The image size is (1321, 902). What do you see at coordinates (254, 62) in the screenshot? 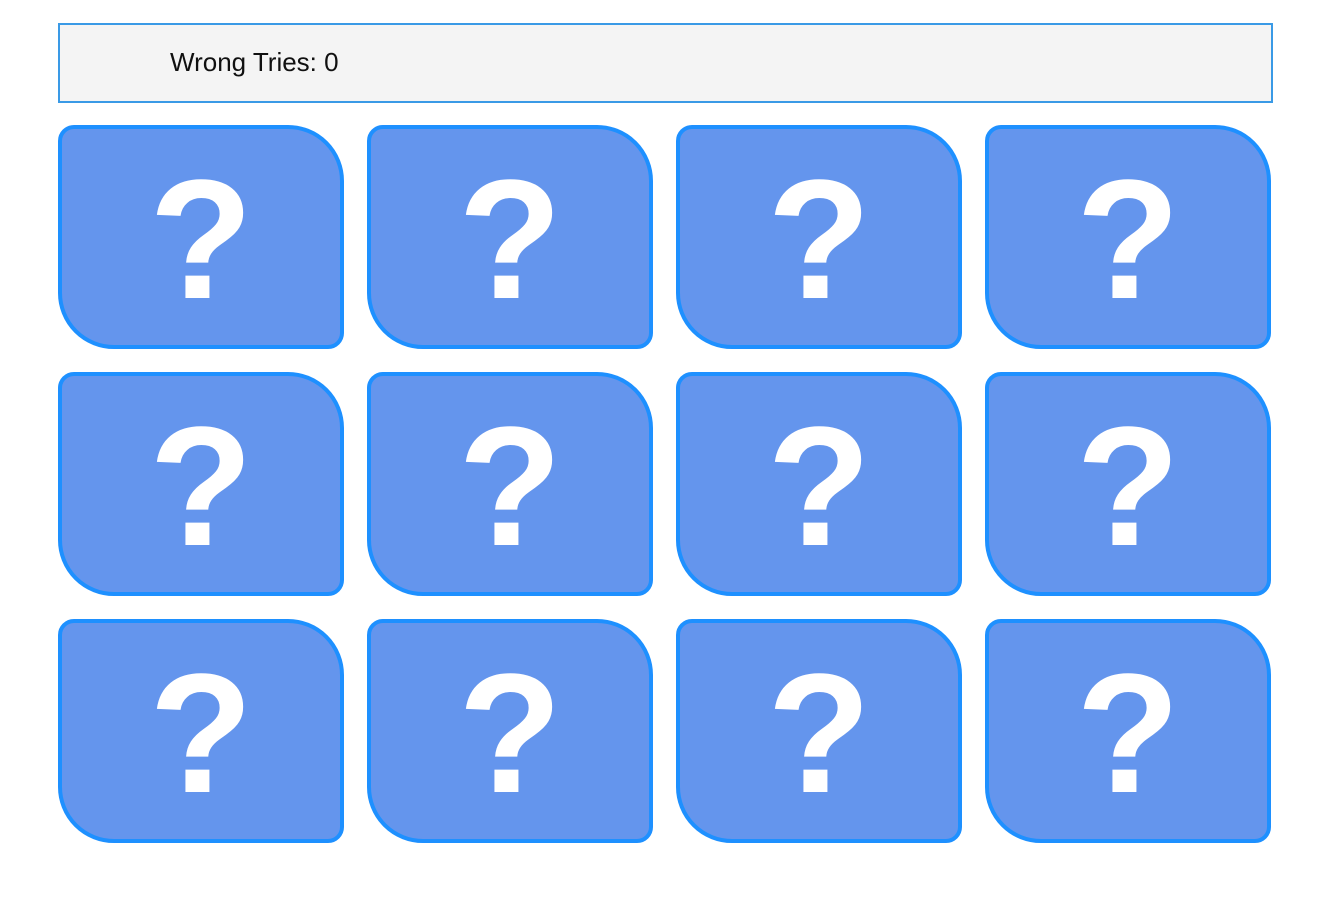
I see `wrong-tries-counter: Wrong Tries: 0` at bounding box center [254, 62].